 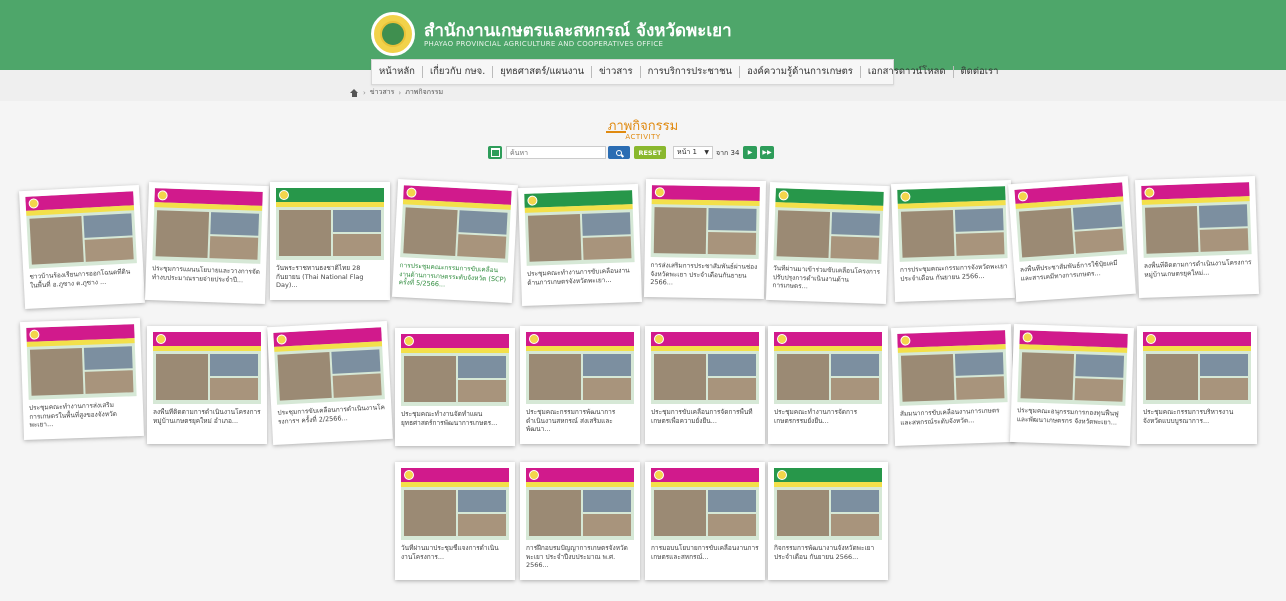 I want to click on home-icon, so click(x=354, y=92).